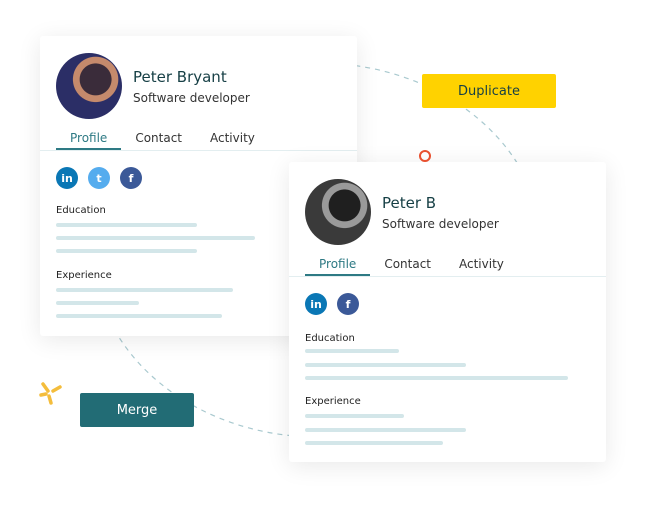  I want to click on profile-name: Peter B, so click(409, 203).